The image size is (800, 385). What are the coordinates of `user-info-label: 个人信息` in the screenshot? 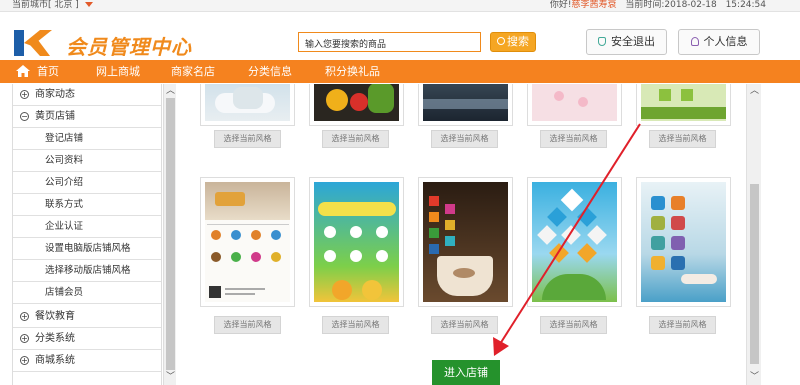 It's located at (725, 41).